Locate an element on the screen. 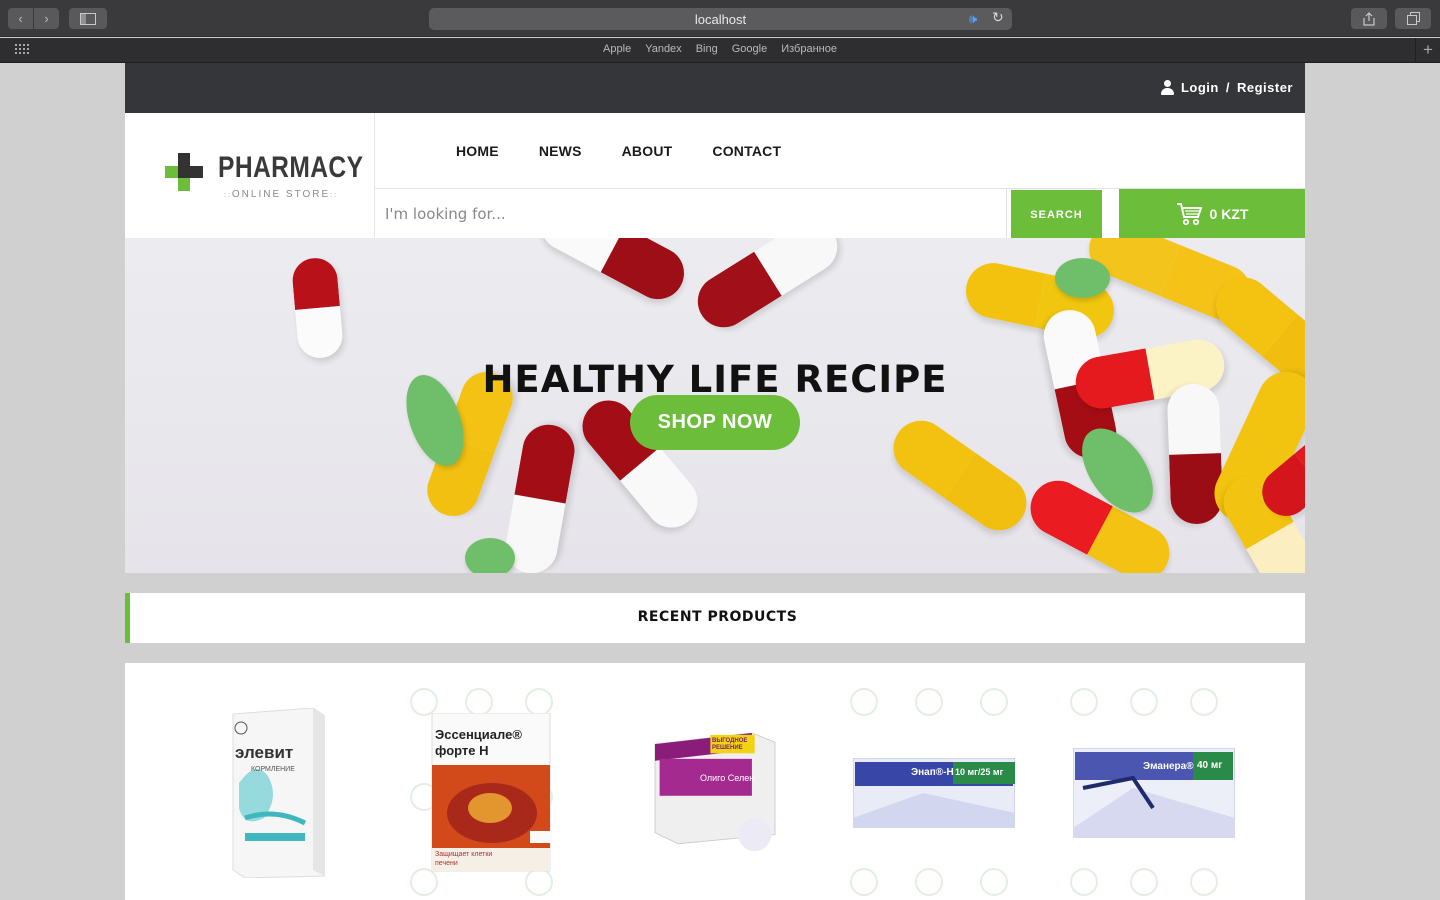  shop-now-button: SHOP NOW is located at coordinates (715, 422).